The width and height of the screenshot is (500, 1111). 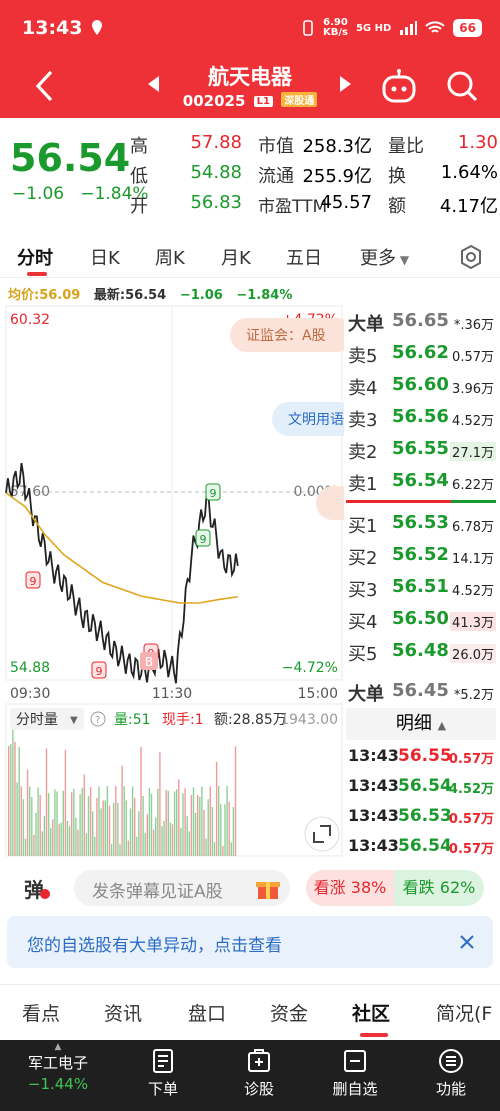 What do you see at coordinates (421, 482) in the screenshot?
I see `ask-row: 卖1 56.54 6.22万` at bounding box center [421, 482].